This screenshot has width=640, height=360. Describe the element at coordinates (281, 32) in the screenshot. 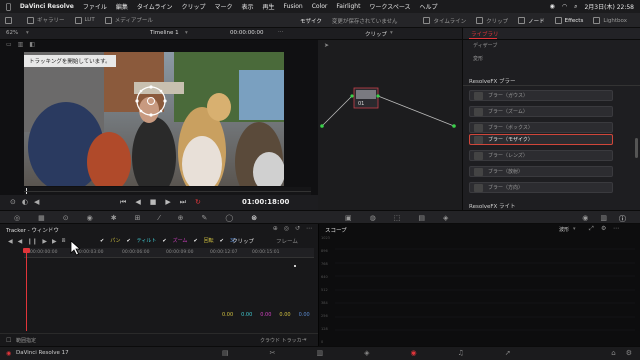

I see `viewer-options-icon: ⋯` at that location.